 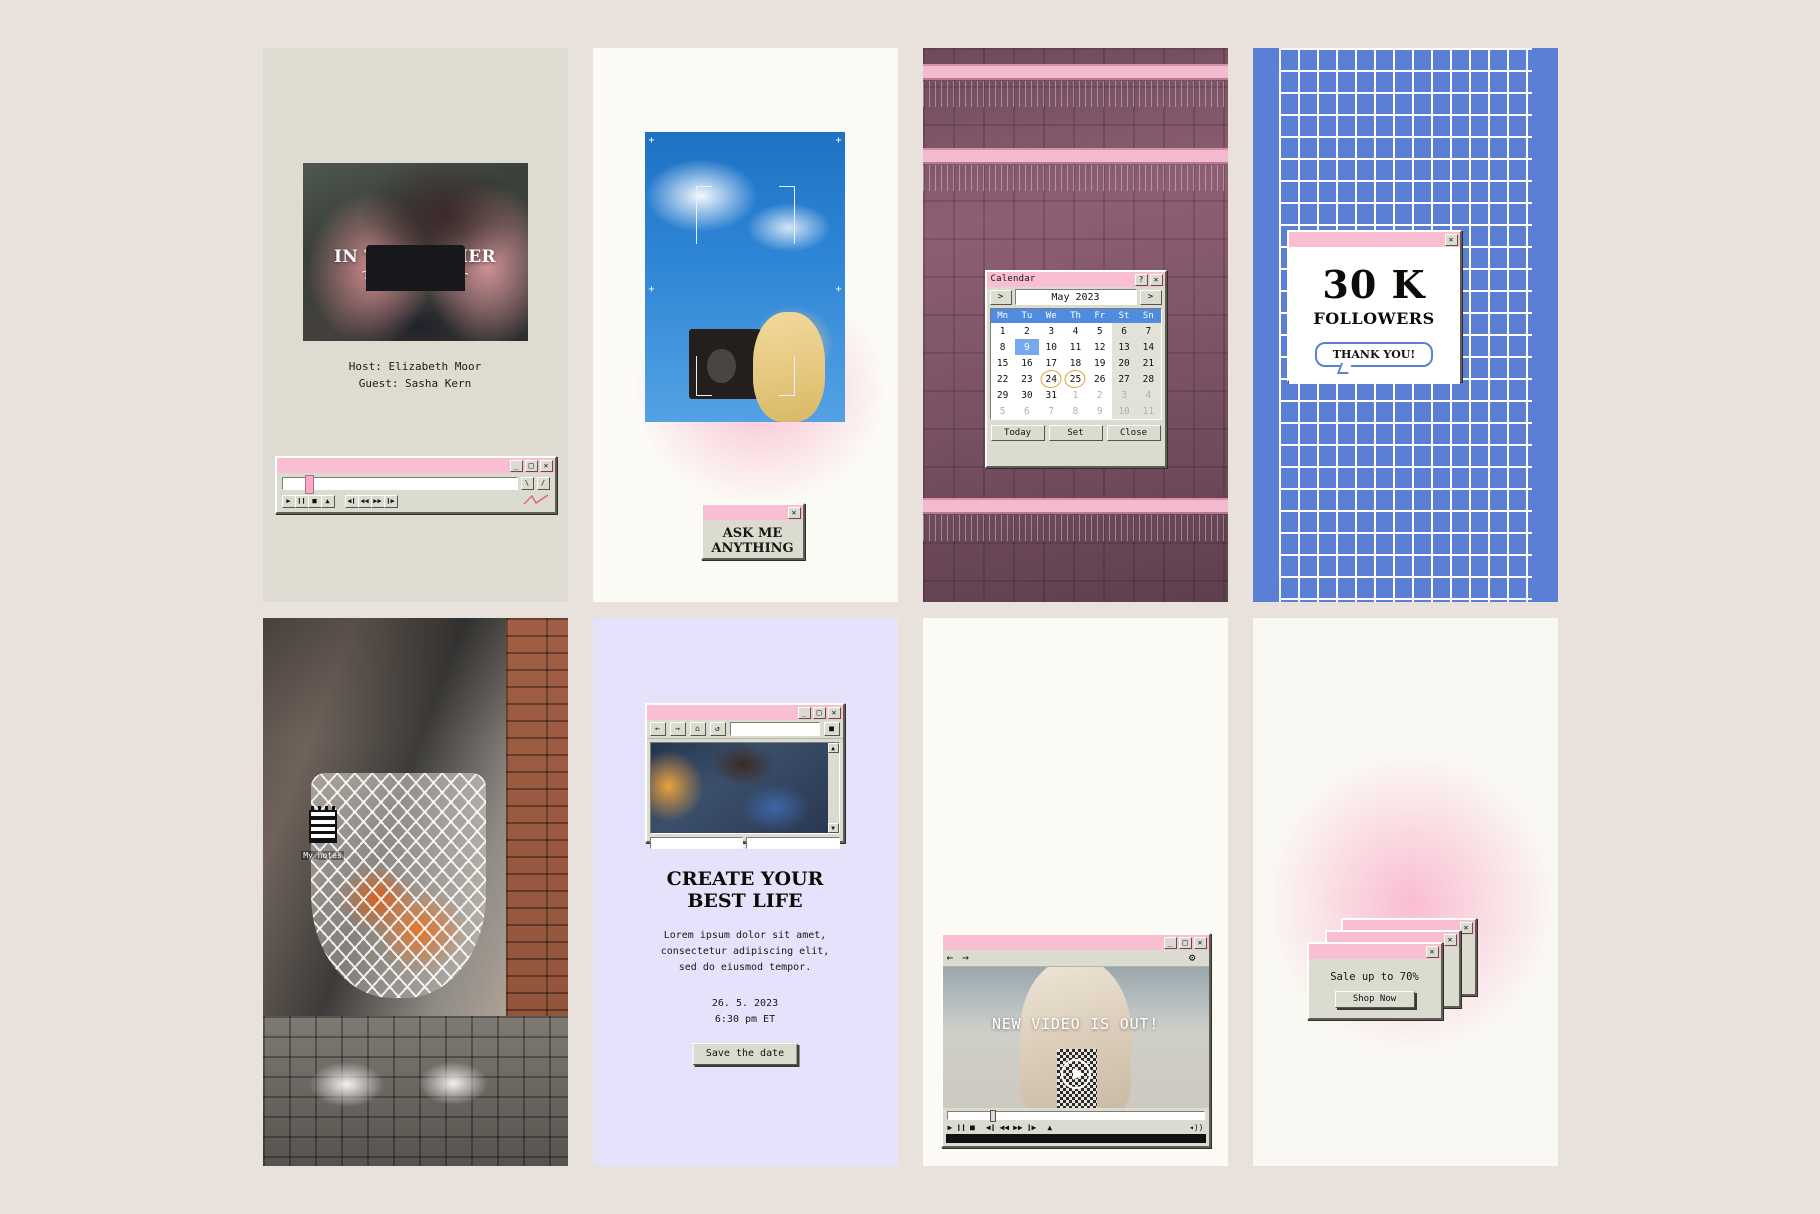 I want to click on calendar-day-cell: 28, so click(x=1148, y=379).